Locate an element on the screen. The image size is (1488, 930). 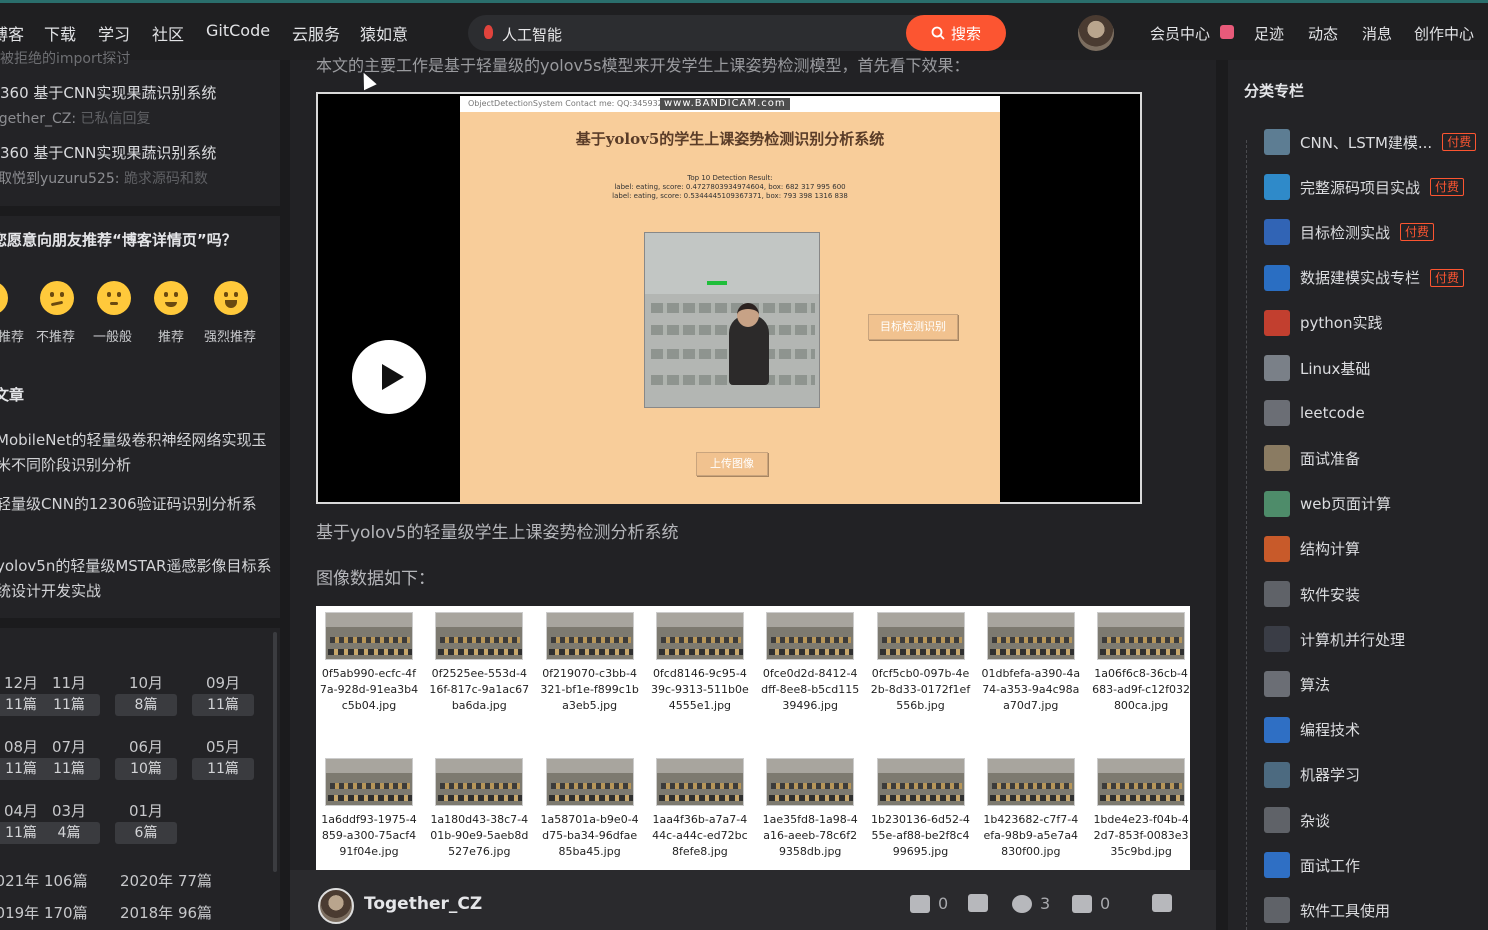
article-link: yolov5n的轻量级MSTAR遥感影像目标系统设计开发实战 is located at coordinates (136, 579).